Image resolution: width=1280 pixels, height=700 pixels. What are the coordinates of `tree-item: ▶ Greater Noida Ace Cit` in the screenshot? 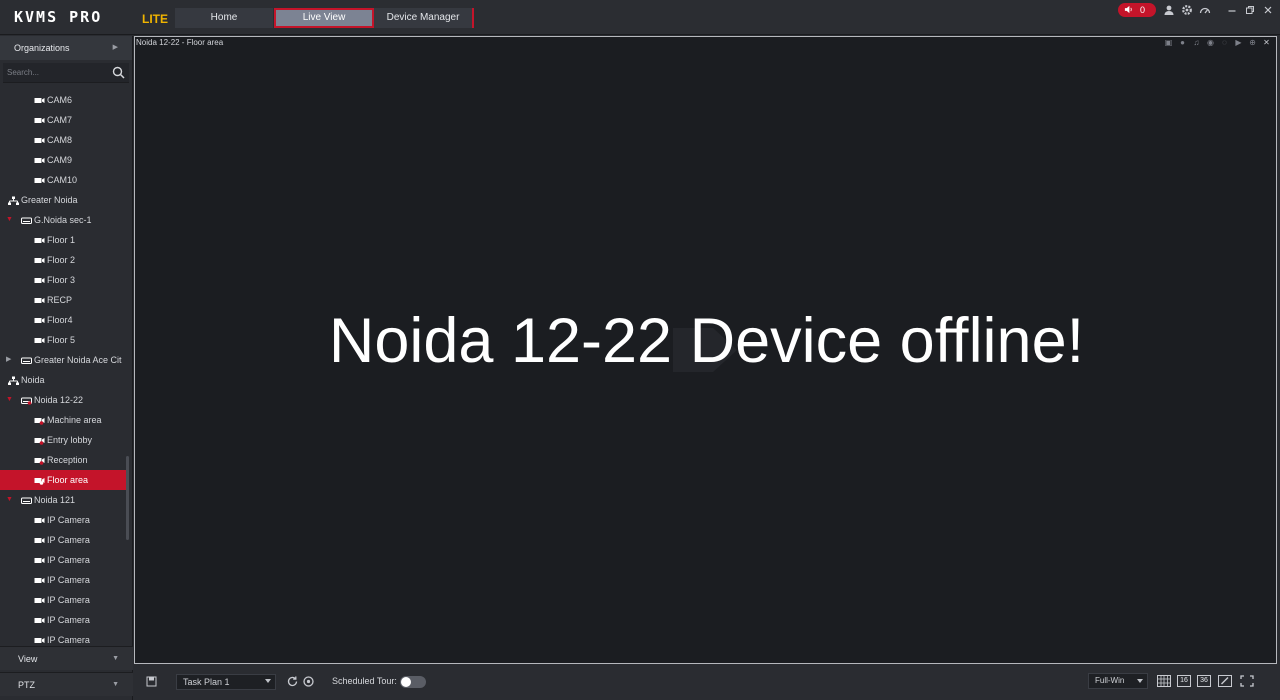 It's located at (64, 360).